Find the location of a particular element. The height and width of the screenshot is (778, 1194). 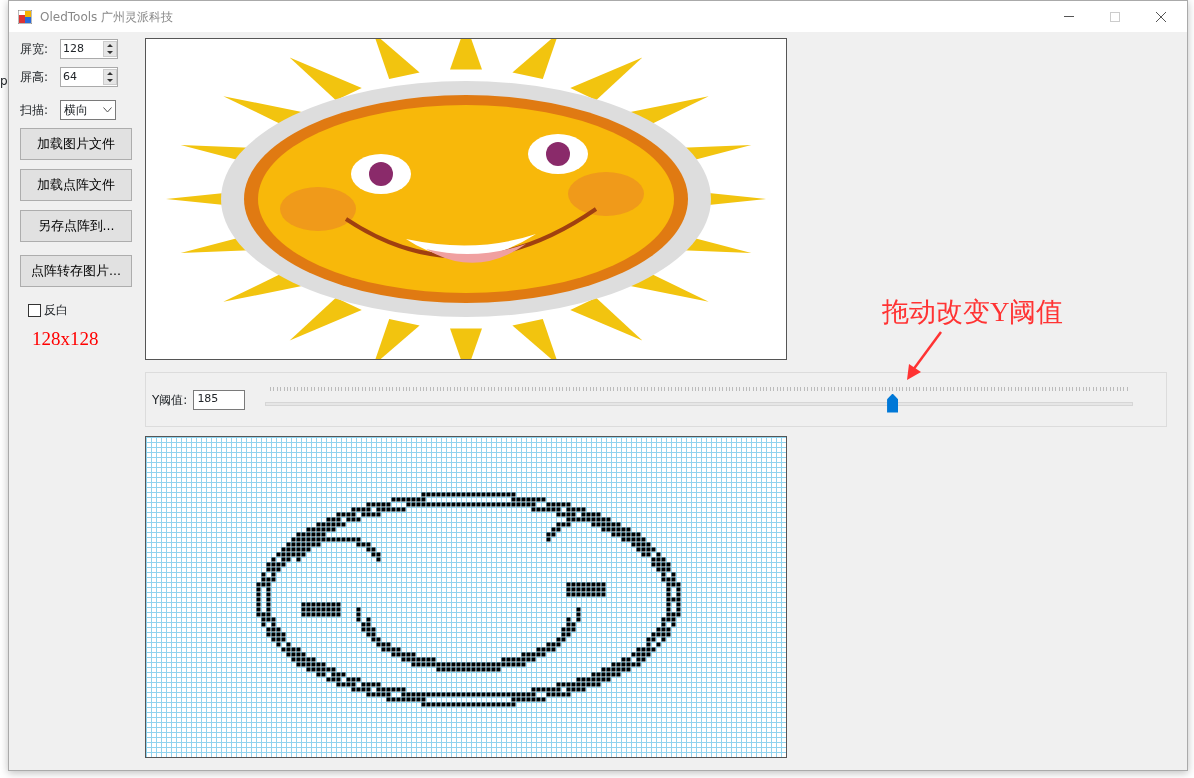

field-label: 屏宽: is located at coordinates (35, 49).